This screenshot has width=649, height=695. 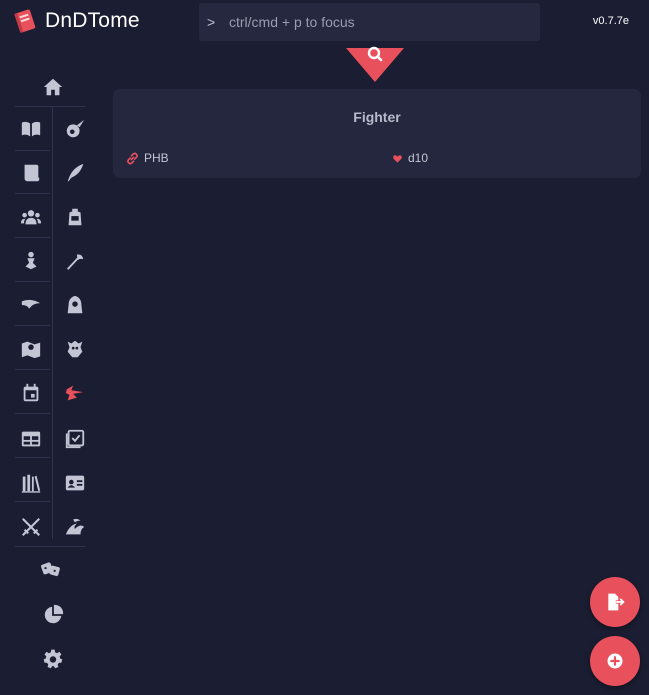 What do you see at coordinates (211, 22) in the screenshot?
I see `search-prompt: >` at bounding box center [211, 22].